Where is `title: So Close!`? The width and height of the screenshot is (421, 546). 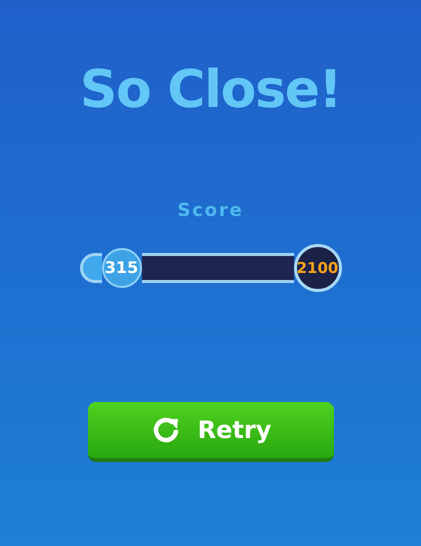 title: So Close! is located at coordinates (211, 90).